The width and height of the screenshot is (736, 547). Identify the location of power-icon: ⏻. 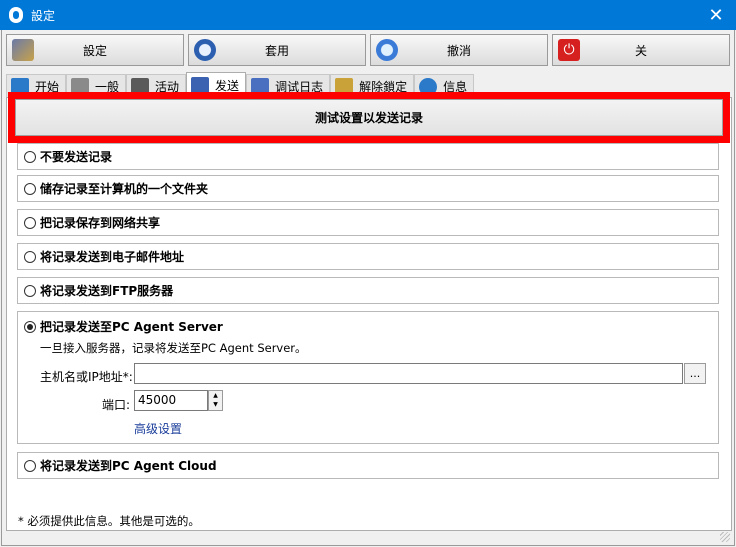
(569, 50).